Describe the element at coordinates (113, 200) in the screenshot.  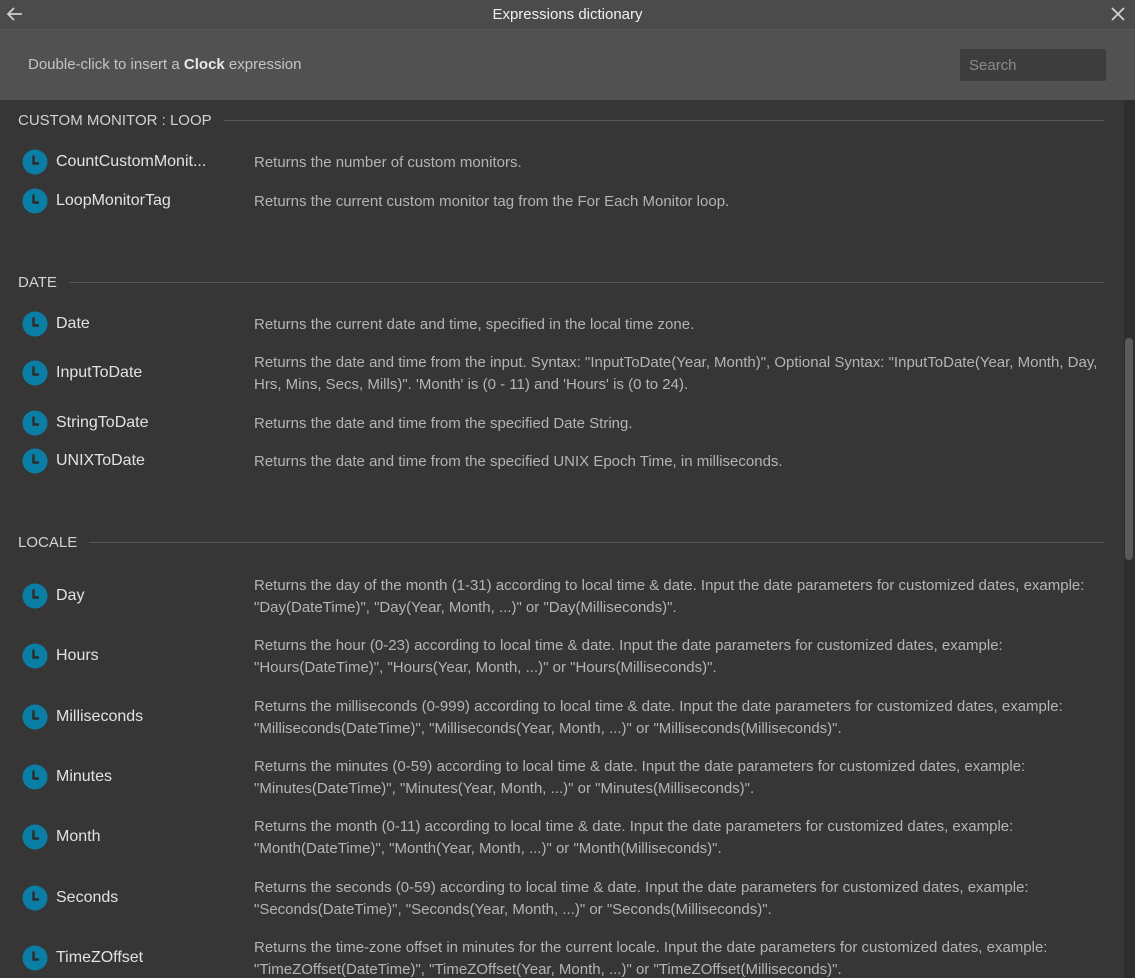
I see `expression-name: LoopMonitorTag` at that location.